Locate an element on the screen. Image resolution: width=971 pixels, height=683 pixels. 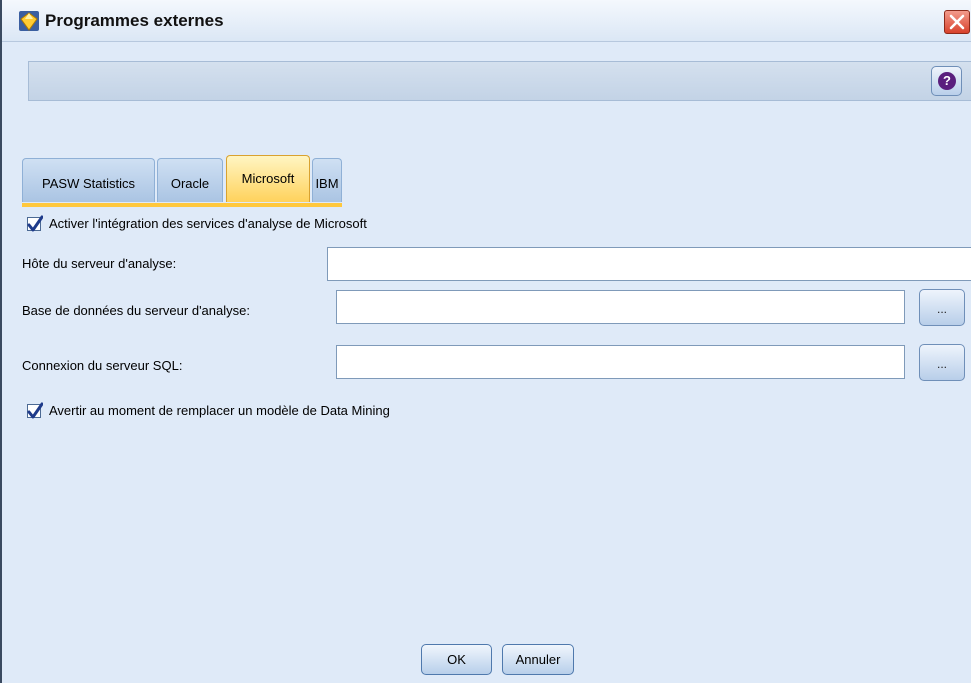
analysis-host-field is located at coordinates (649, 264).